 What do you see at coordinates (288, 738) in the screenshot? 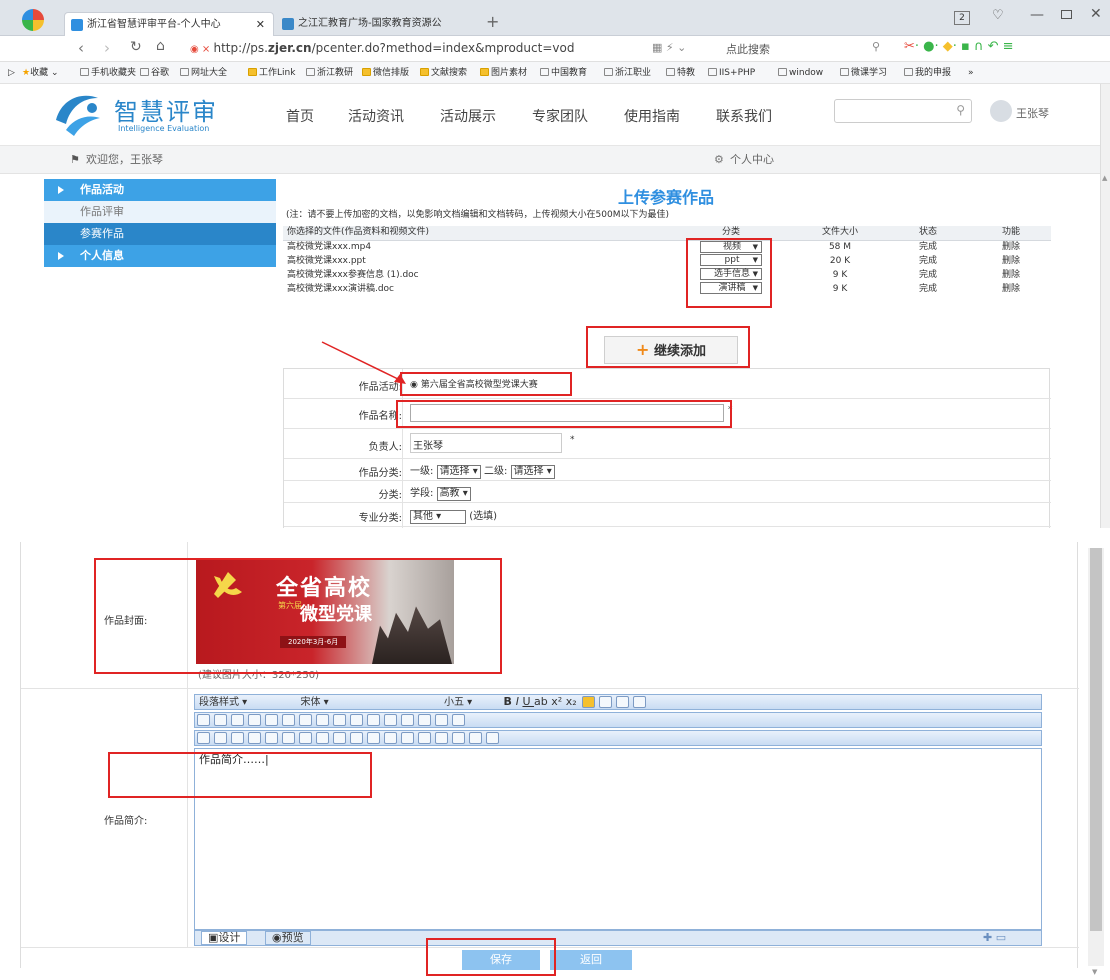
I see `template-icon` at bounding box center [288, 738].